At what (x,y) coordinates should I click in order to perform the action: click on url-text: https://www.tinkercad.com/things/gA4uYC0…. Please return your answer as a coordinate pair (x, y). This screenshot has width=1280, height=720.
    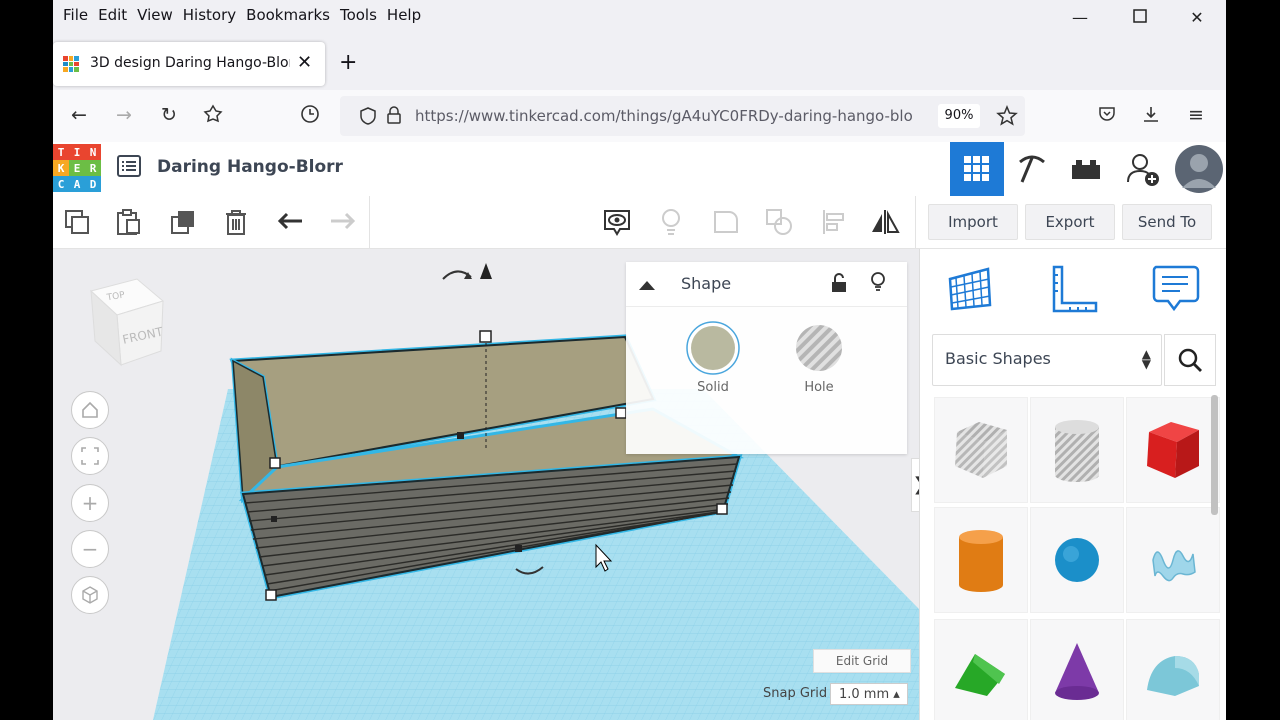
    Looking at the image, I should click on (675, 116).